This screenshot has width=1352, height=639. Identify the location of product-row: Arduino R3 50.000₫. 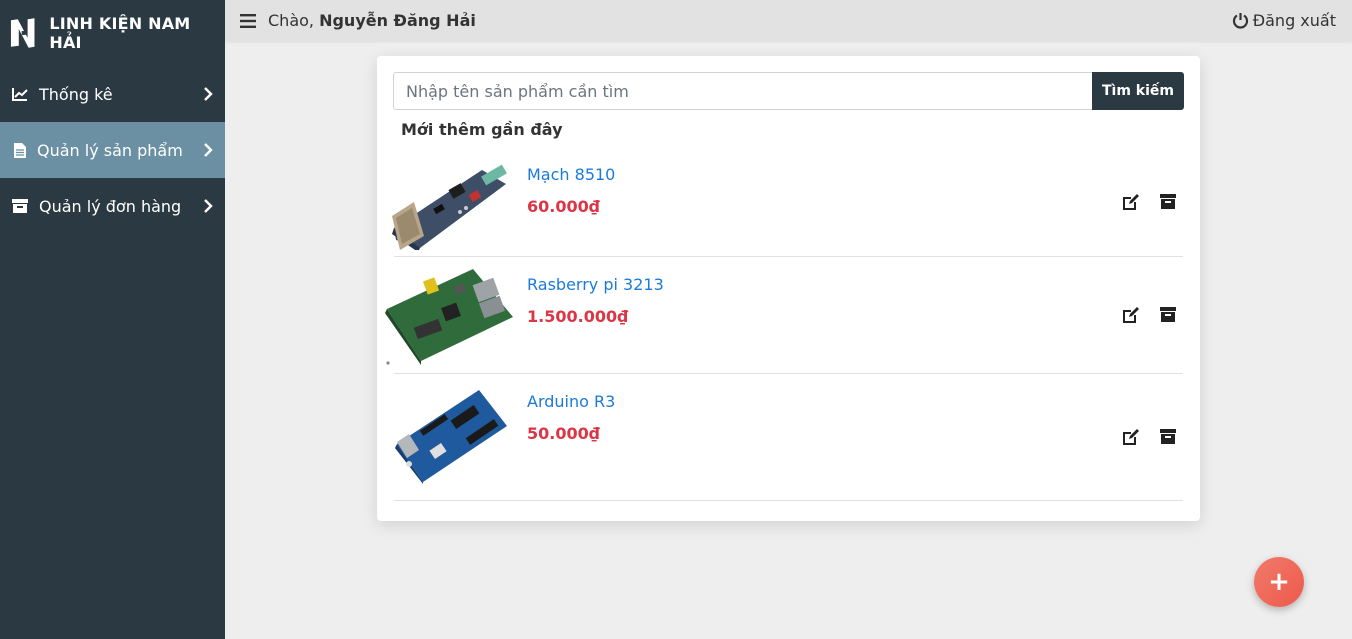
(788, 437).